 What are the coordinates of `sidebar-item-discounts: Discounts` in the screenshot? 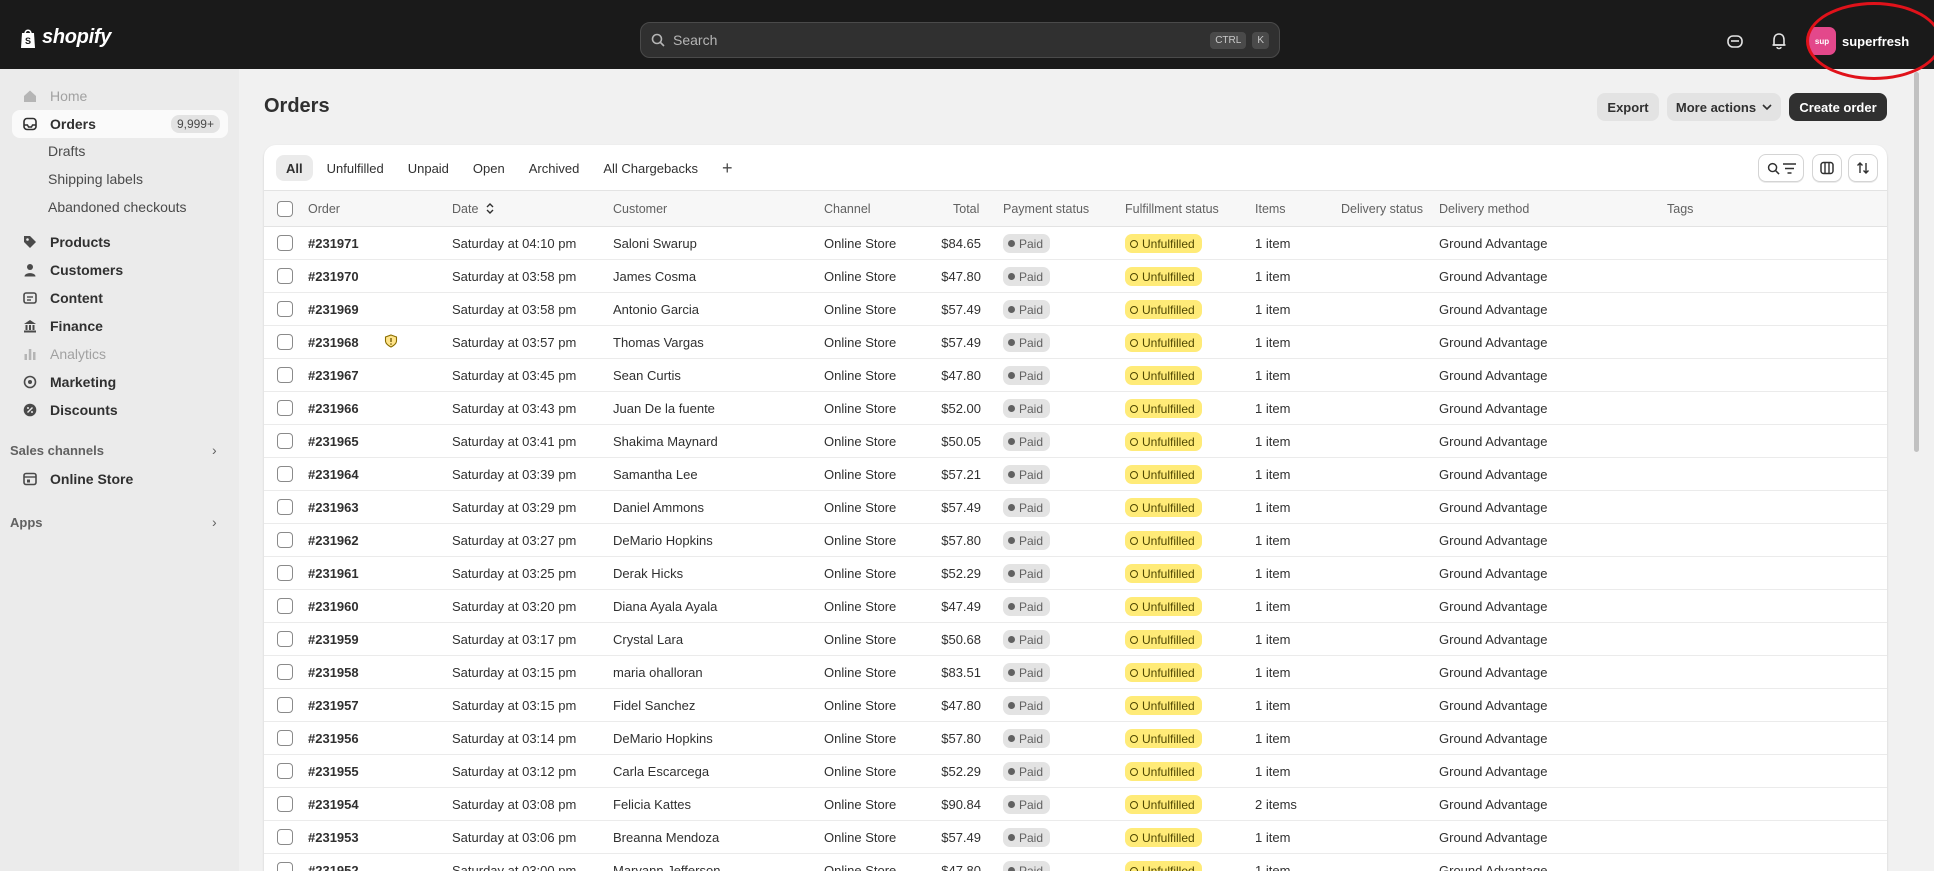 It's located at (120, 410).